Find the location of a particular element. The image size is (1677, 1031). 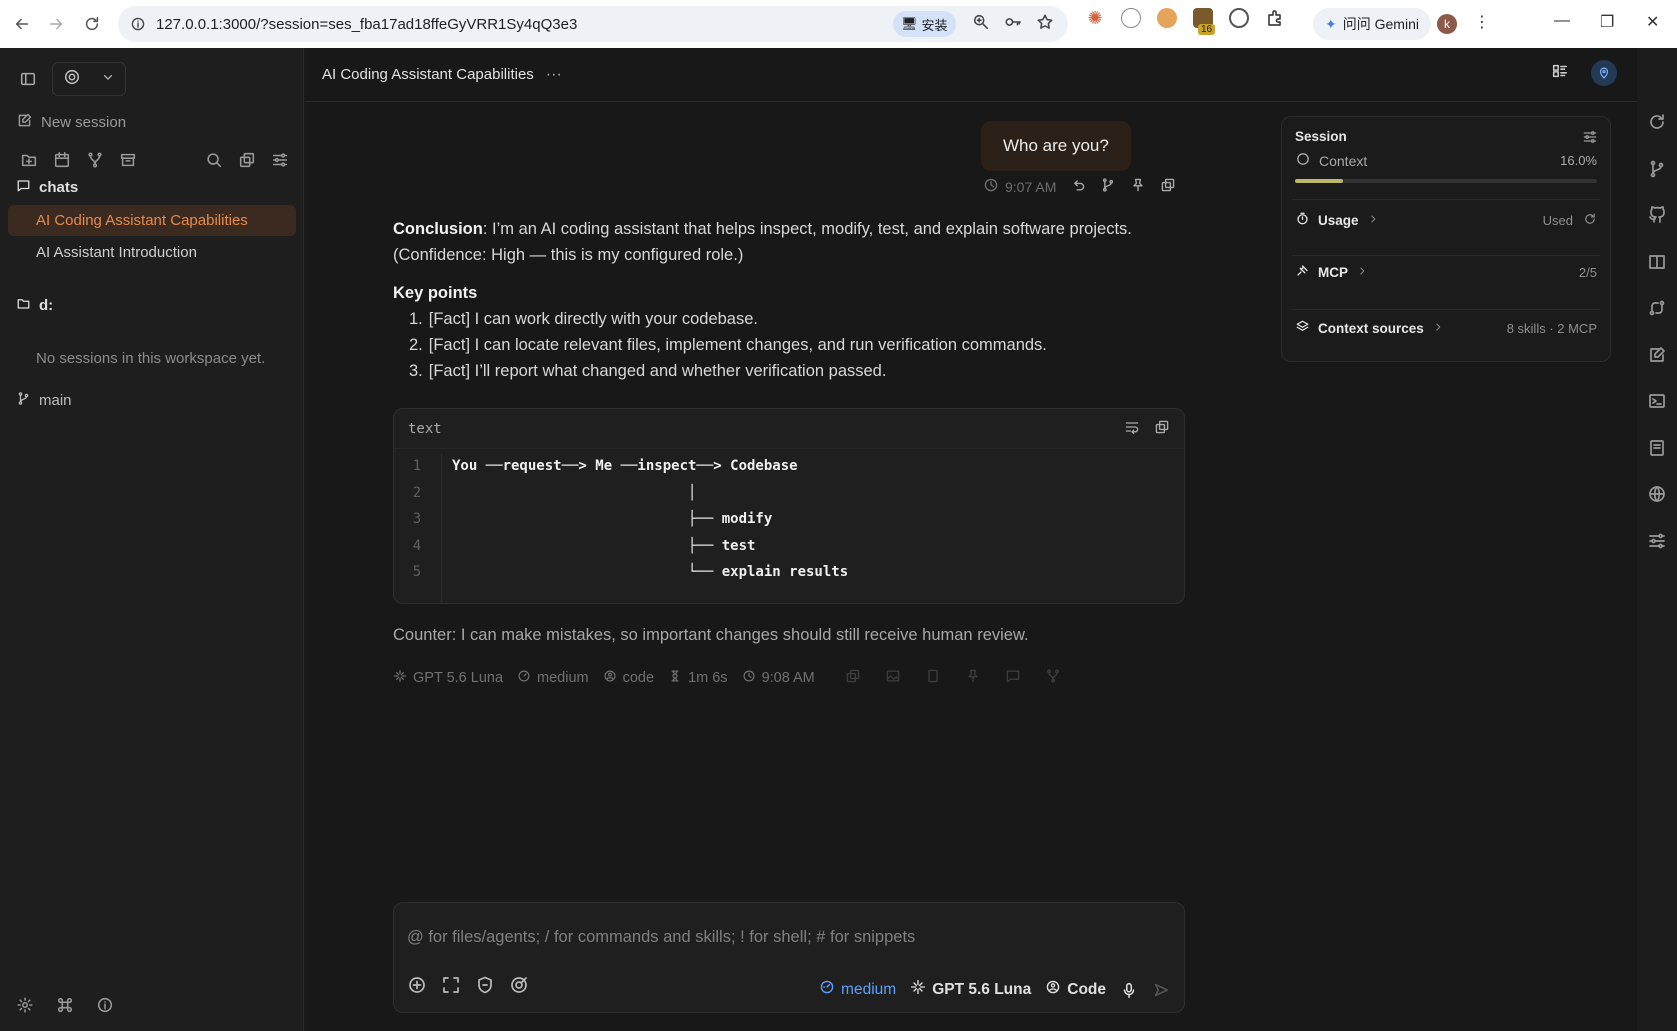

copy-code-icon is located at coordinates (1162, 429).